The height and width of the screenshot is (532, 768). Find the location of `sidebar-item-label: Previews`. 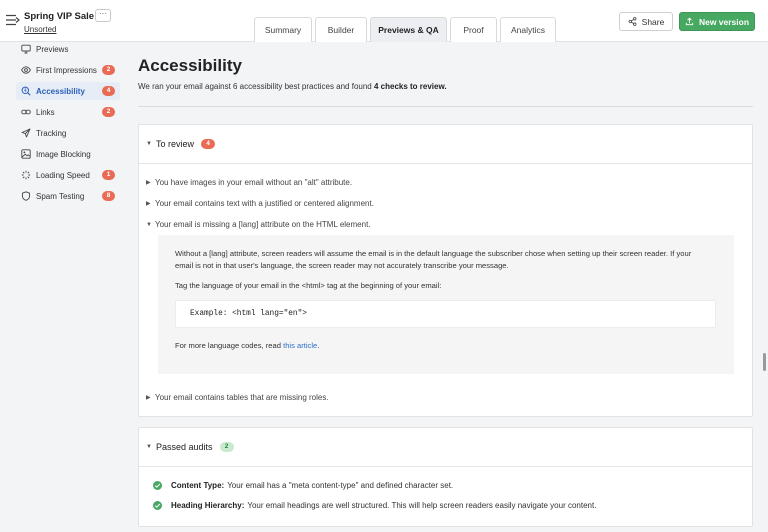

sidebar-item-label: Previews is located at coordinates (52, 49).